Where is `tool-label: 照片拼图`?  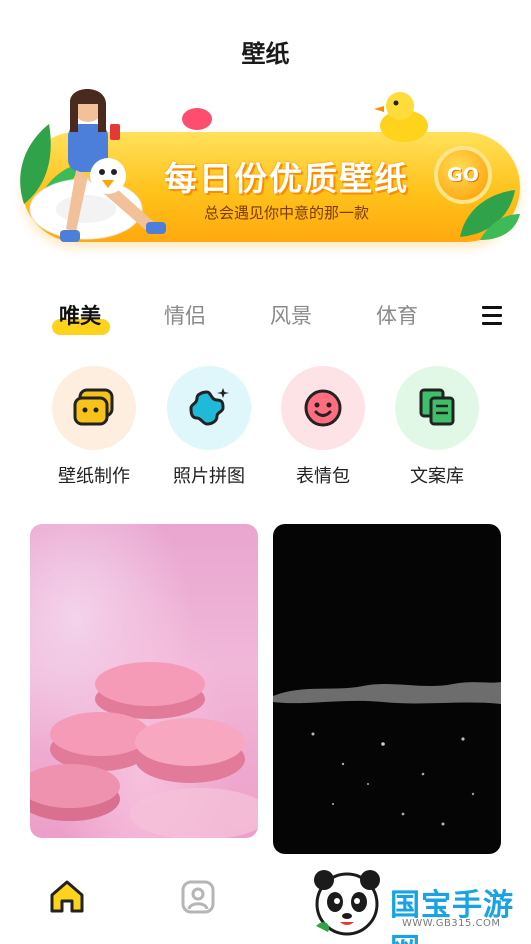
tool-label: 照片拼图 is located at coordinates (209, 476).